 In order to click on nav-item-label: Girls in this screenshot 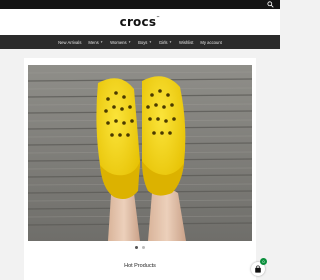, I will do `click(163, 42)`.